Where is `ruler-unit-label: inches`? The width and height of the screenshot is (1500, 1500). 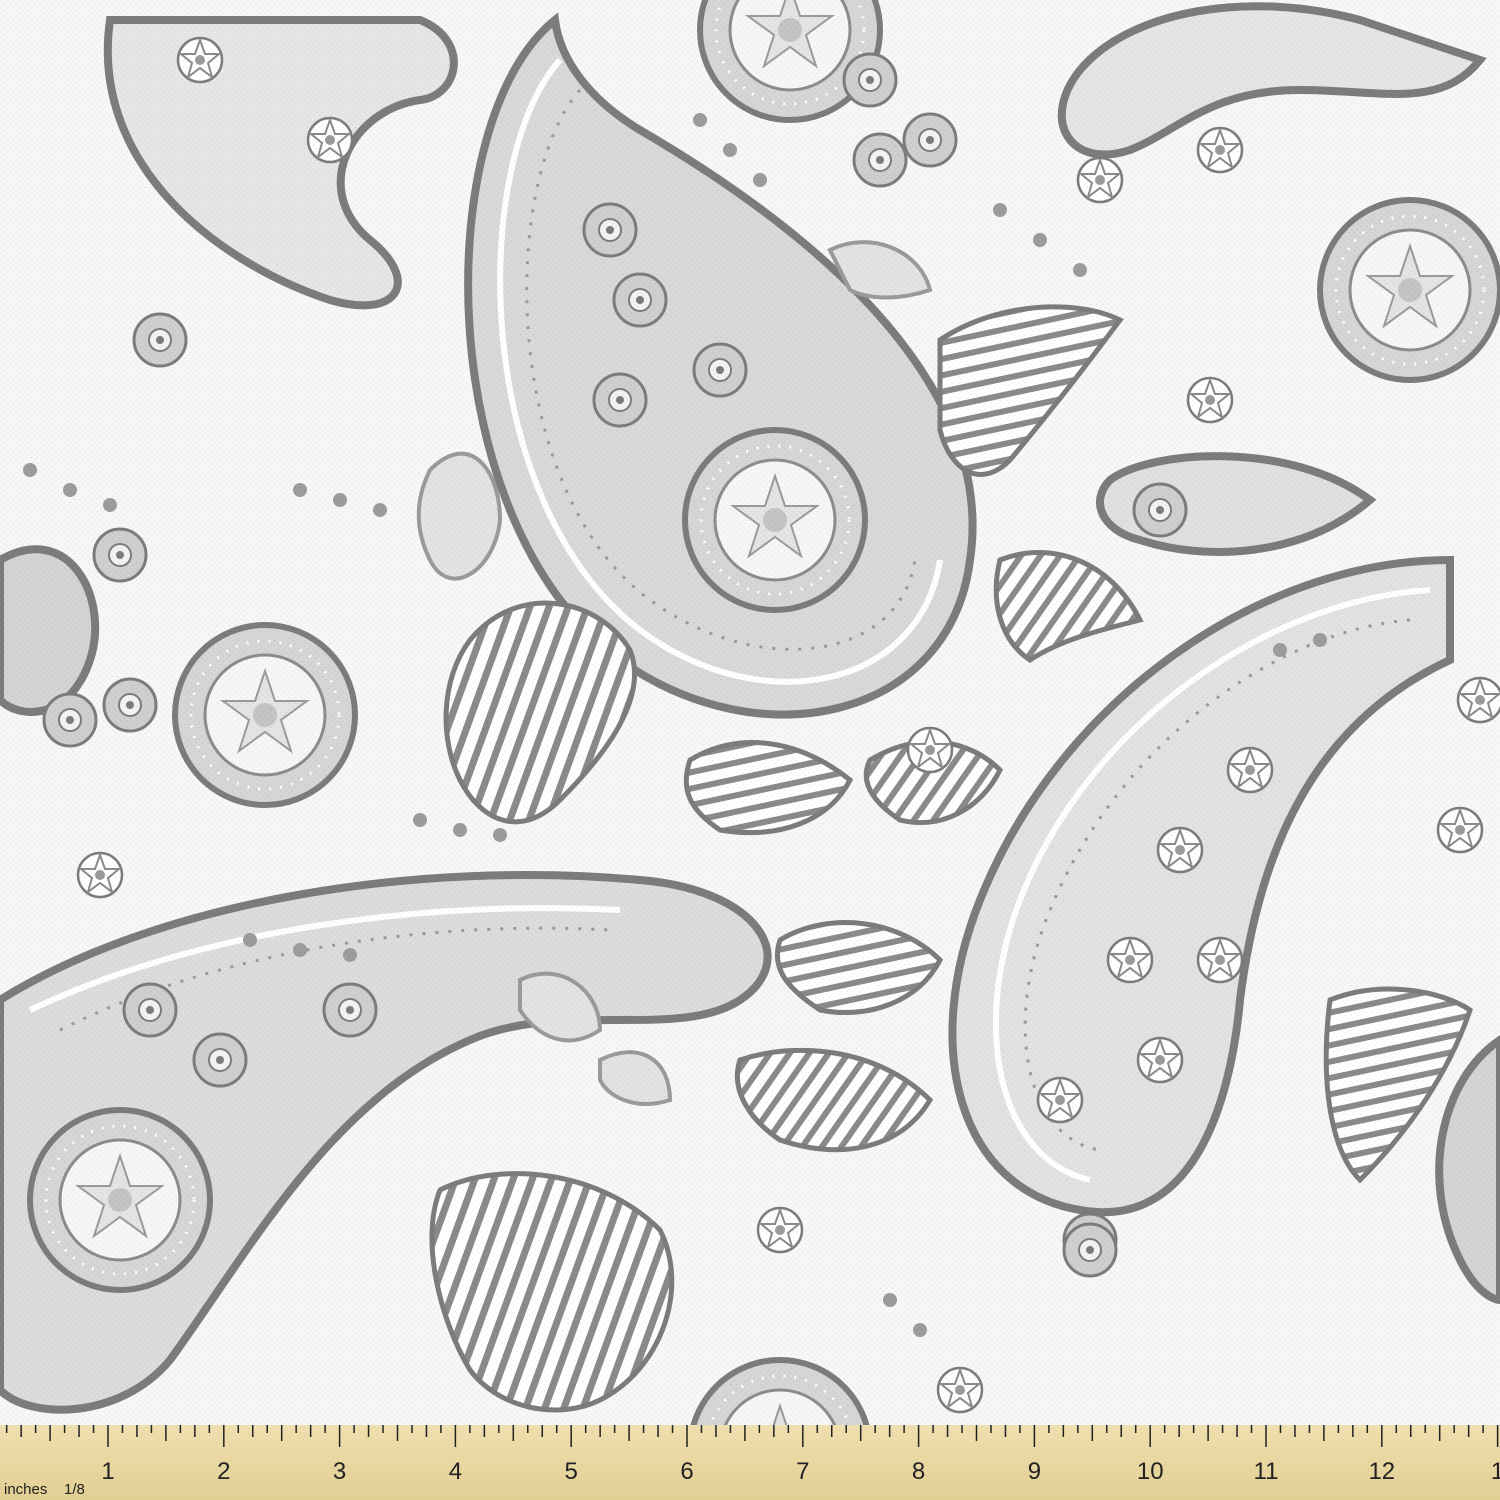
ruler-unit-label: inches is located at coordinates (25, 1489).